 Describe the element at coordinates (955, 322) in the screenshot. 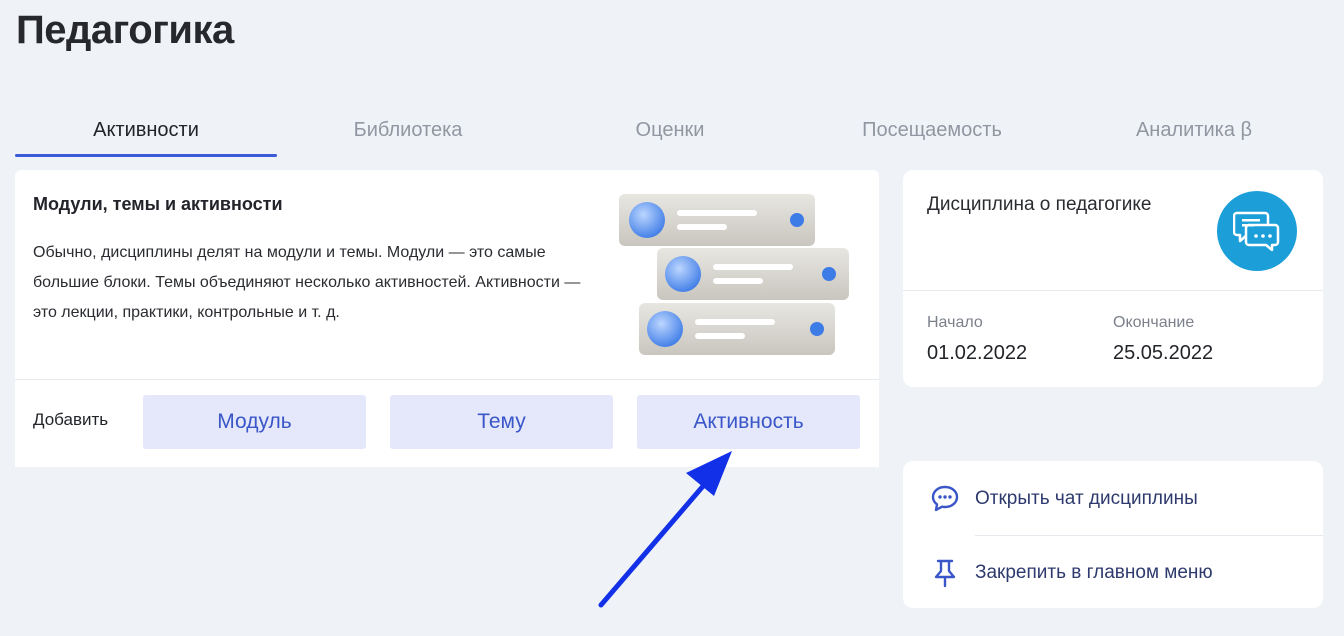

I see `start-date-label: Начало` at that location.